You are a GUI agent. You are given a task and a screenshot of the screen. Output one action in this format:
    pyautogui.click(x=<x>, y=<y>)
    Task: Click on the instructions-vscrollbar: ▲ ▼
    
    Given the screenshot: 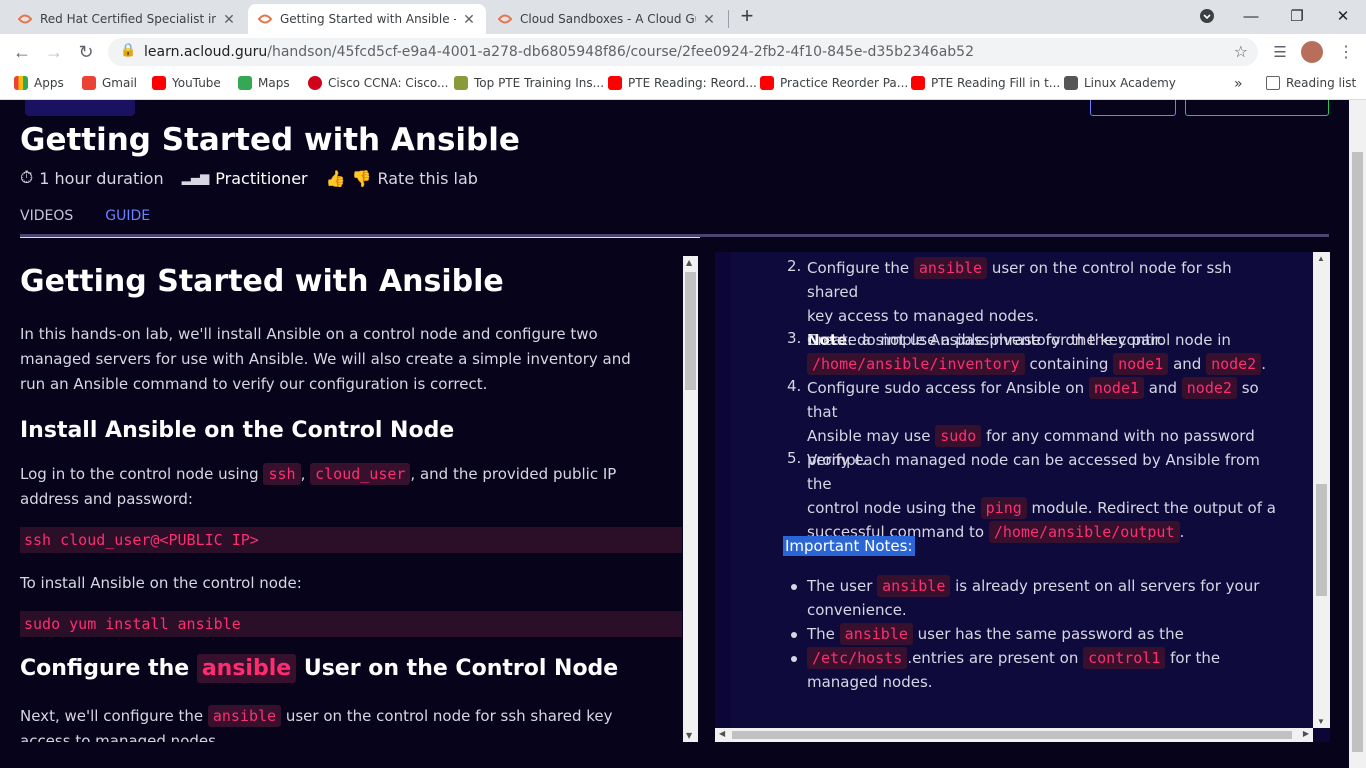 What is the action you would take?
    pyautogui.click(x=1321, y=490)
    